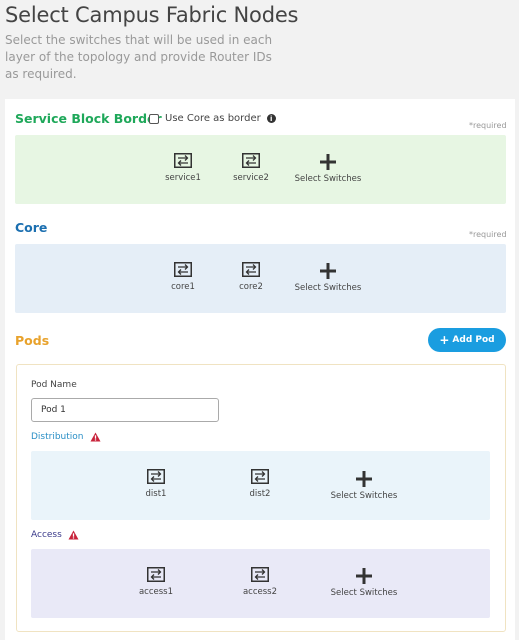 The width and height of the screenshot is (519, 640). What do you see at coordinates (125, 410) in the screenshot?
I see `pod-name-input` at bounding box center [125, 410].